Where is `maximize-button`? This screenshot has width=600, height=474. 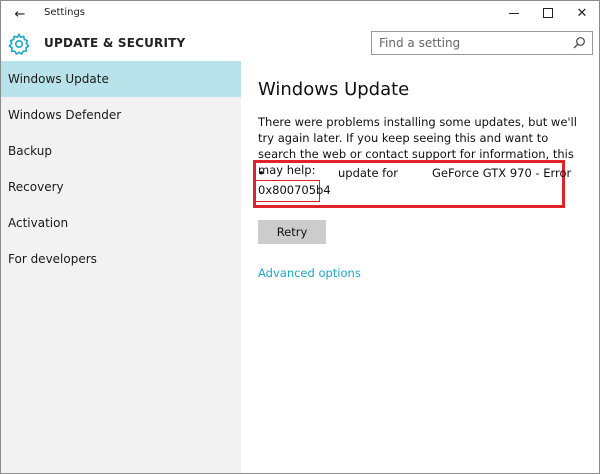 maximize-button is located at coordinates (548, 13).